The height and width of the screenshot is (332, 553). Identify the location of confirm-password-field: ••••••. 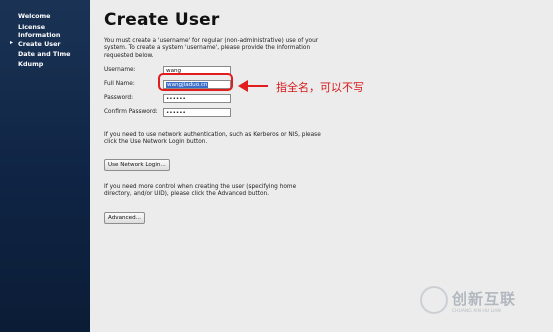
(197, 112).